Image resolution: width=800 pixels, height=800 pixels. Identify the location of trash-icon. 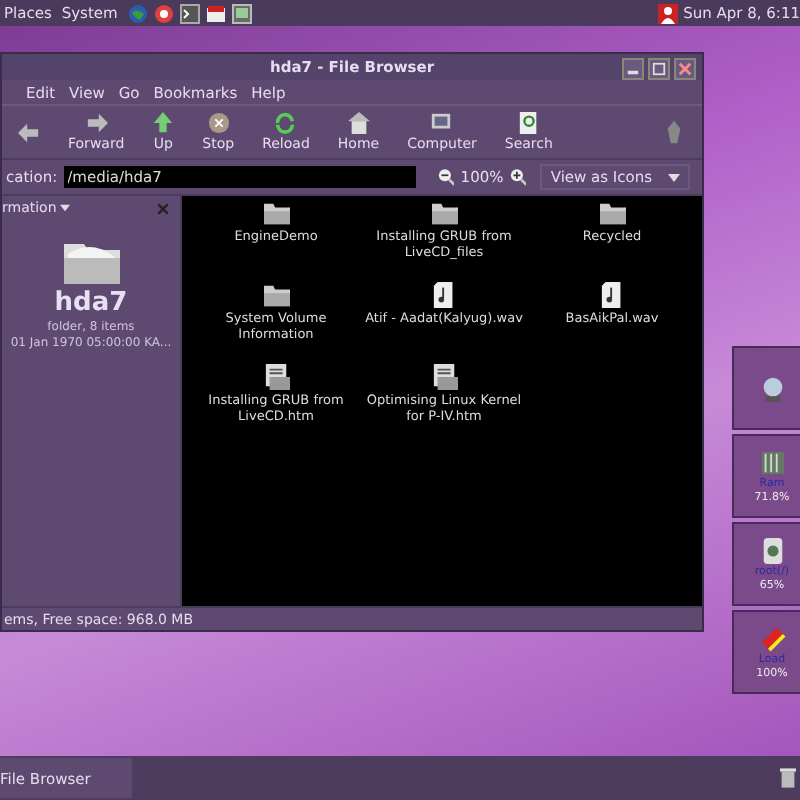
(788, 778).